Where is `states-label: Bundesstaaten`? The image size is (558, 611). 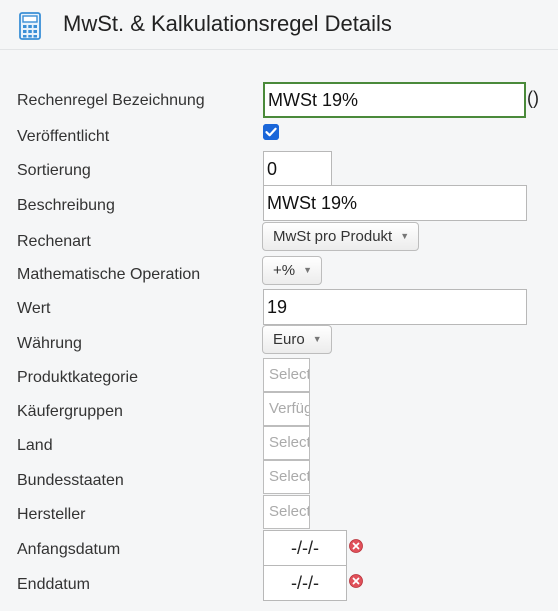
states-label: Bundesstaaten is located at coordinates (70, 480).